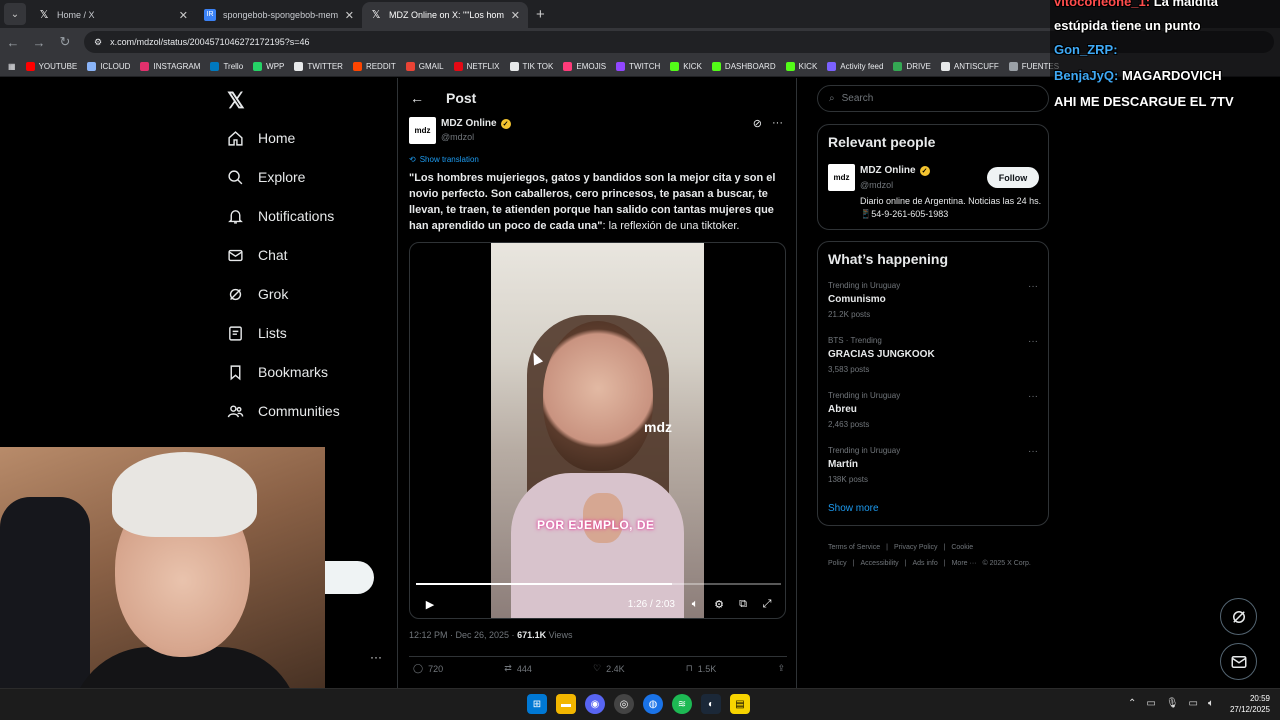  Describe the element at coordinates (912, 66) in the screenshot. I see `bookmark-item: DRIVE` at that location.